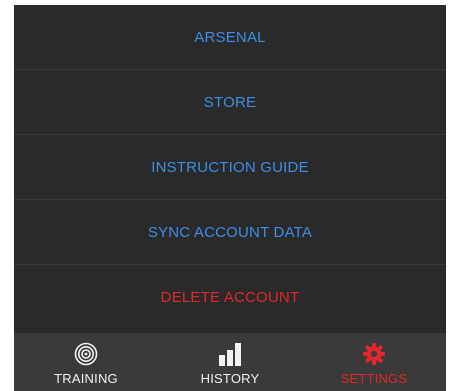  I want to click on tab-settings-label: SETTINGS, so click(374, 378).